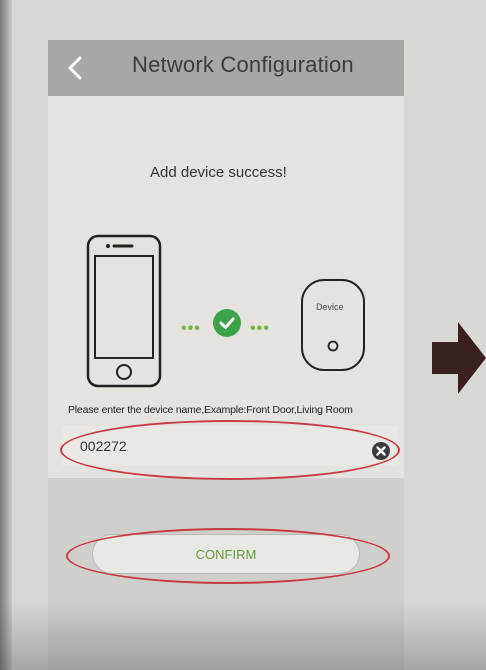  Describe the element at coordinates (228, 556) in the screenshot. I see `highlight-ellipse-confirm` at that location.